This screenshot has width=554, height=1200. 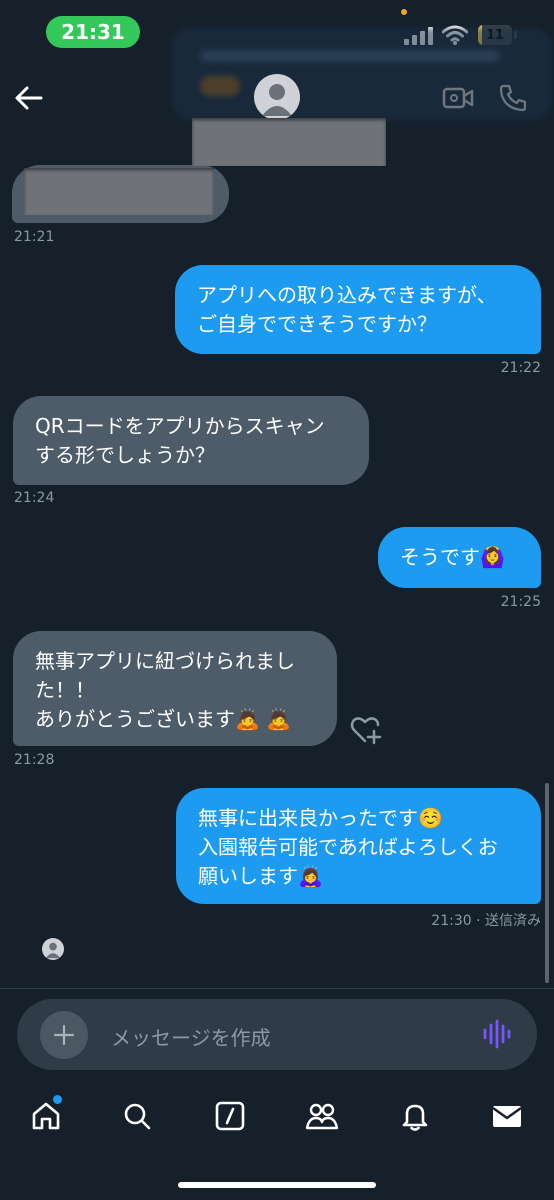 What do you see at coordinates (29, 98) in the screenshot?
I see `arrow-left-icon` at bounding box center [29, 98].